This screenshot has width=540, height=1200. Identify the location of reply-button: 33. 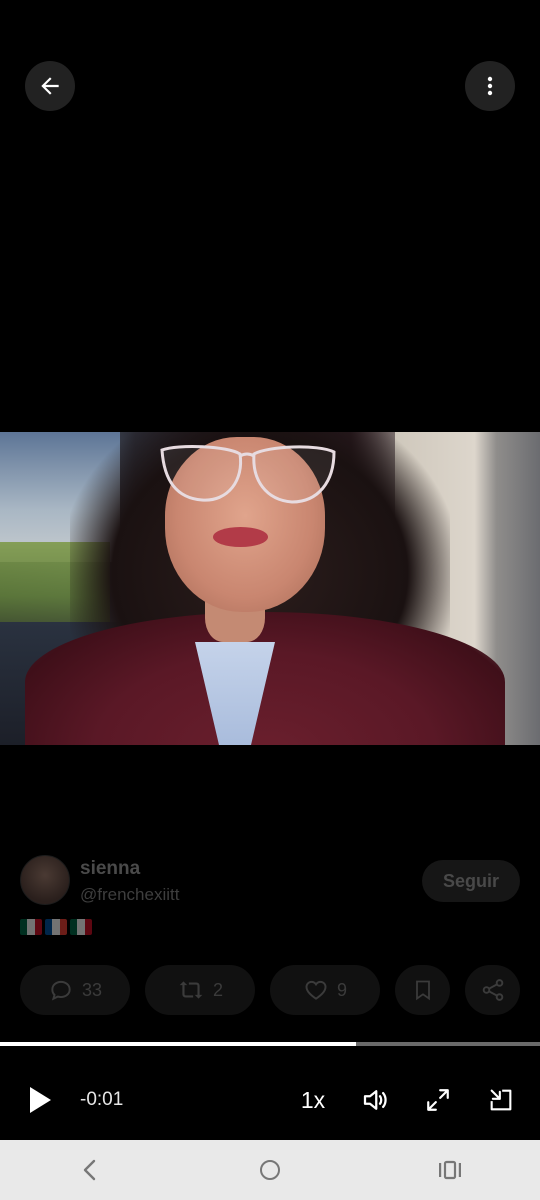
(75, 990).